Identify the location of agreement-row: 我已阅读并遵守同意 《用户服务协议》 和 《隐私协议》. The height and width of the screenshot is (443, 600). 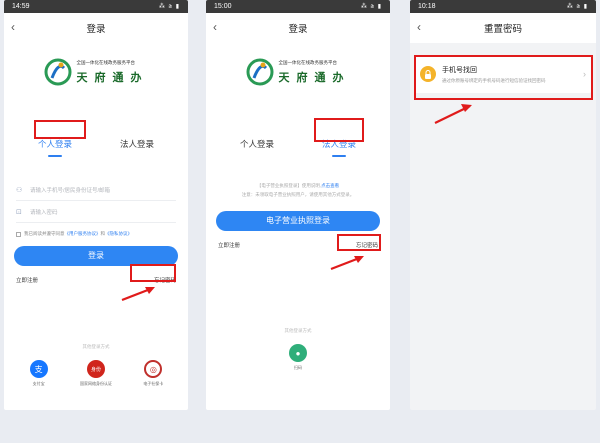
(96, 234).